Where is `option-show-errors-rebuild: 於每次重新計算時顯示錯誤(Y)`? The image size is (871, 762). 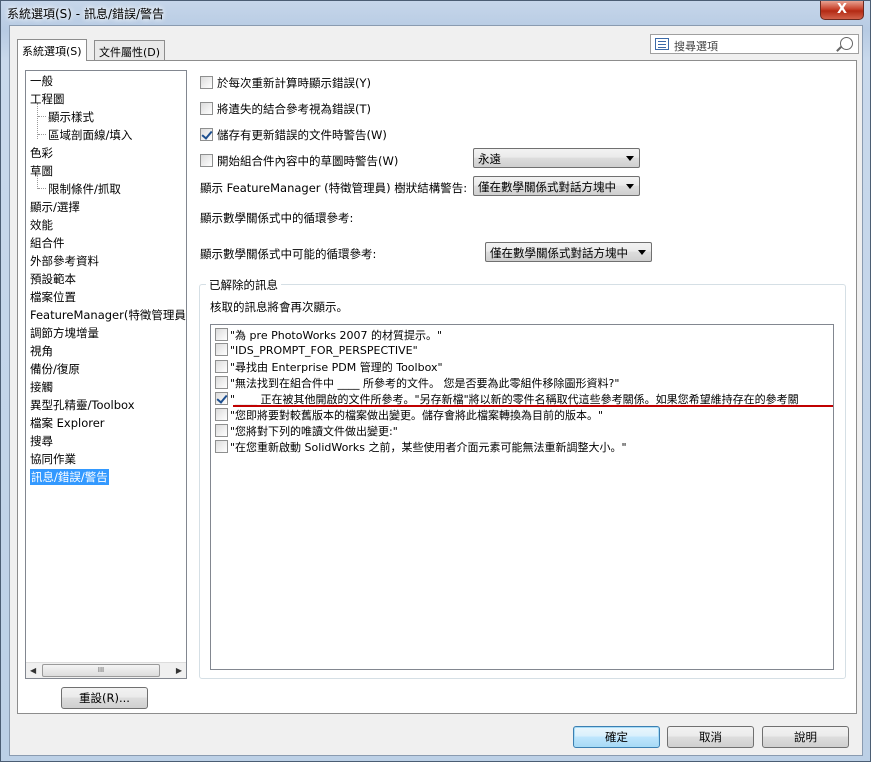
option-show-errors-rebuild: 於每次重新計算時顯示錯誤(Y) is located at coordinates (285, 83).